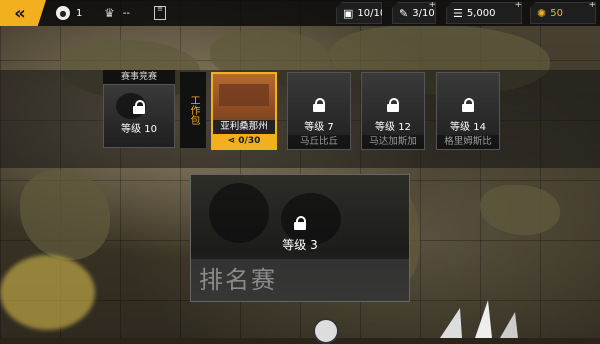 The width and height of the screenshot is (600, 344). Describe the element at coordinates (432, 6) in the screenshot. I see `add-parts-icon: +` at that location.